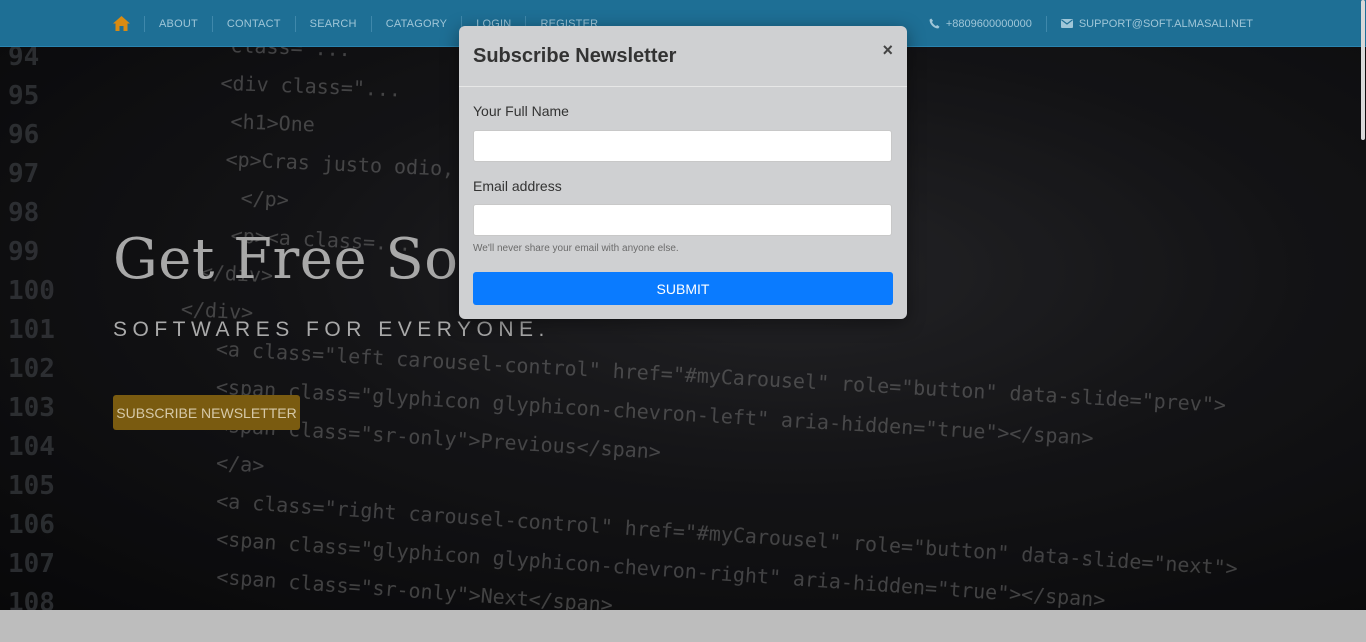 Image resolution: width=1366 pixels, height=642 pixels. Describe the element at coordinates (988, 23) in the screenshot. I see `phone-number: +8809600000000` at that location.